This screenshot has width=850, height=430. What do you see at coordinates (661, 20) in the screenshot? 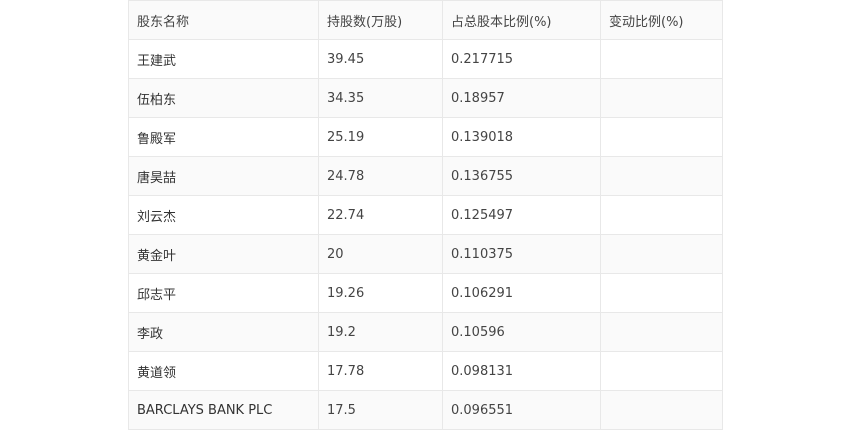
I see `header-change-ratio: 变动比例(%)` at bounding box center [661, 20].